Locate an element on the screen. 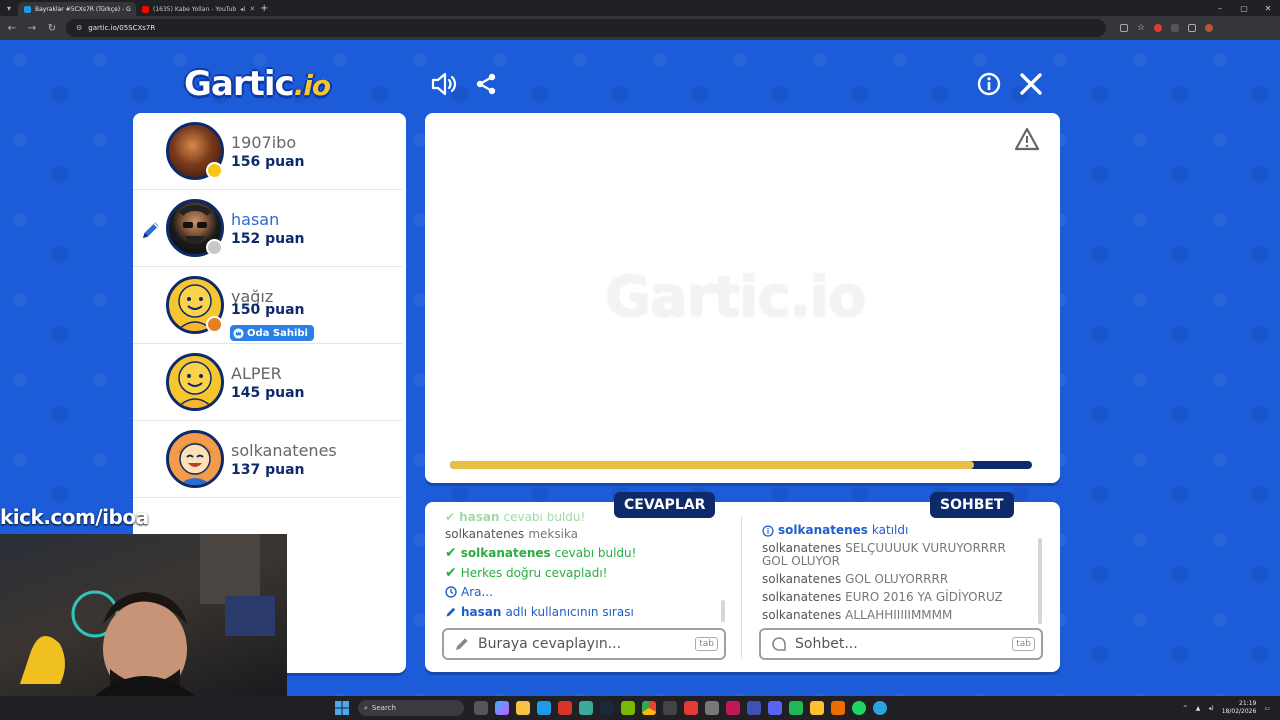  notifications-icon: ▭ is located at coordinates (1267, 708).